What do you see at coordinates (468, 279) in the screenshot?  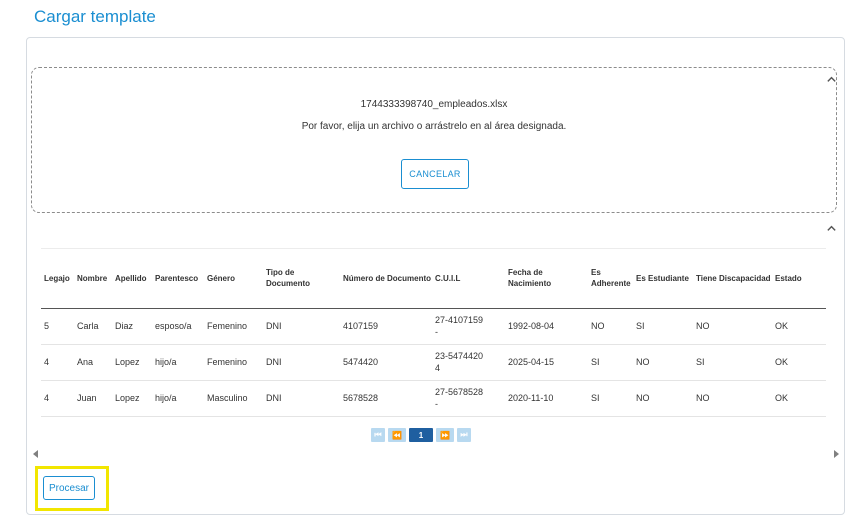 I see `col-cuil: C.U.I.L` at bounding box center [468, 279].